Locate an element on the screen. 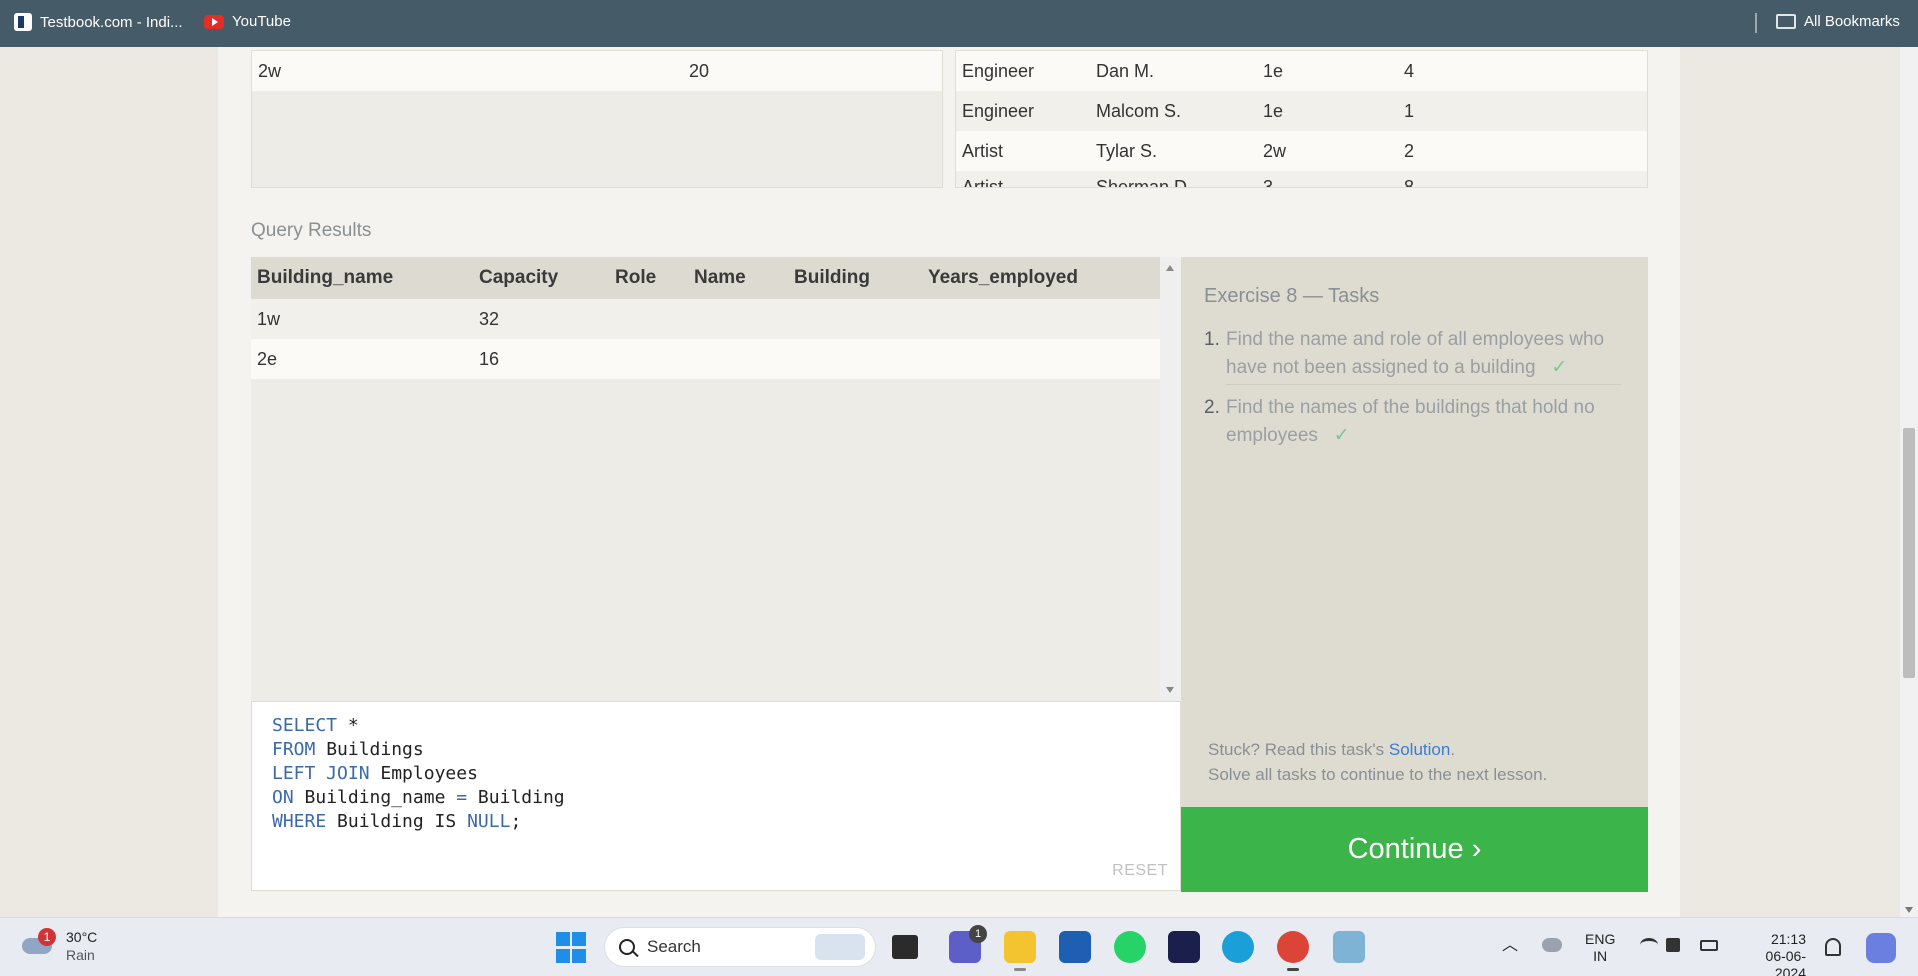 The height and width of the screenshot is (976, 1918). table-cell: 2 is located at coordinates (1409, 150).